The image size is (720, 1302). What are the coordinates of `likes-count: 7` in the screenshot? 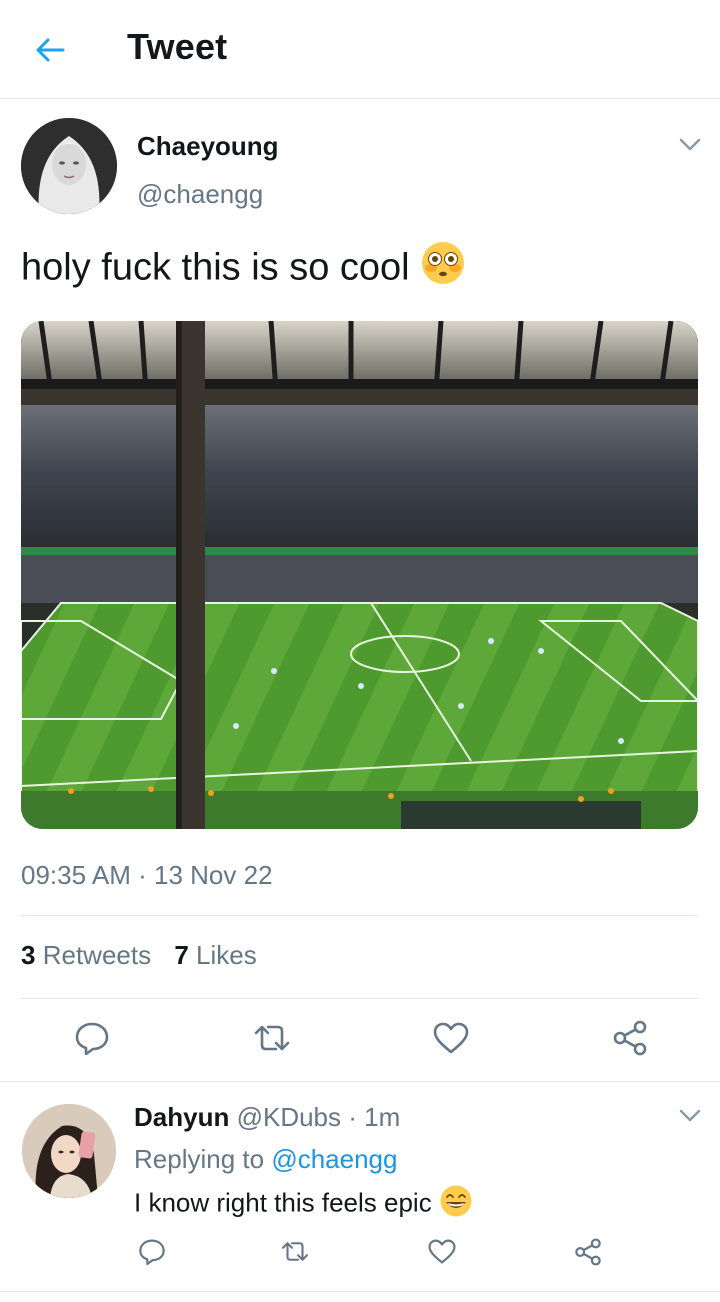 It's located at (181, 955).